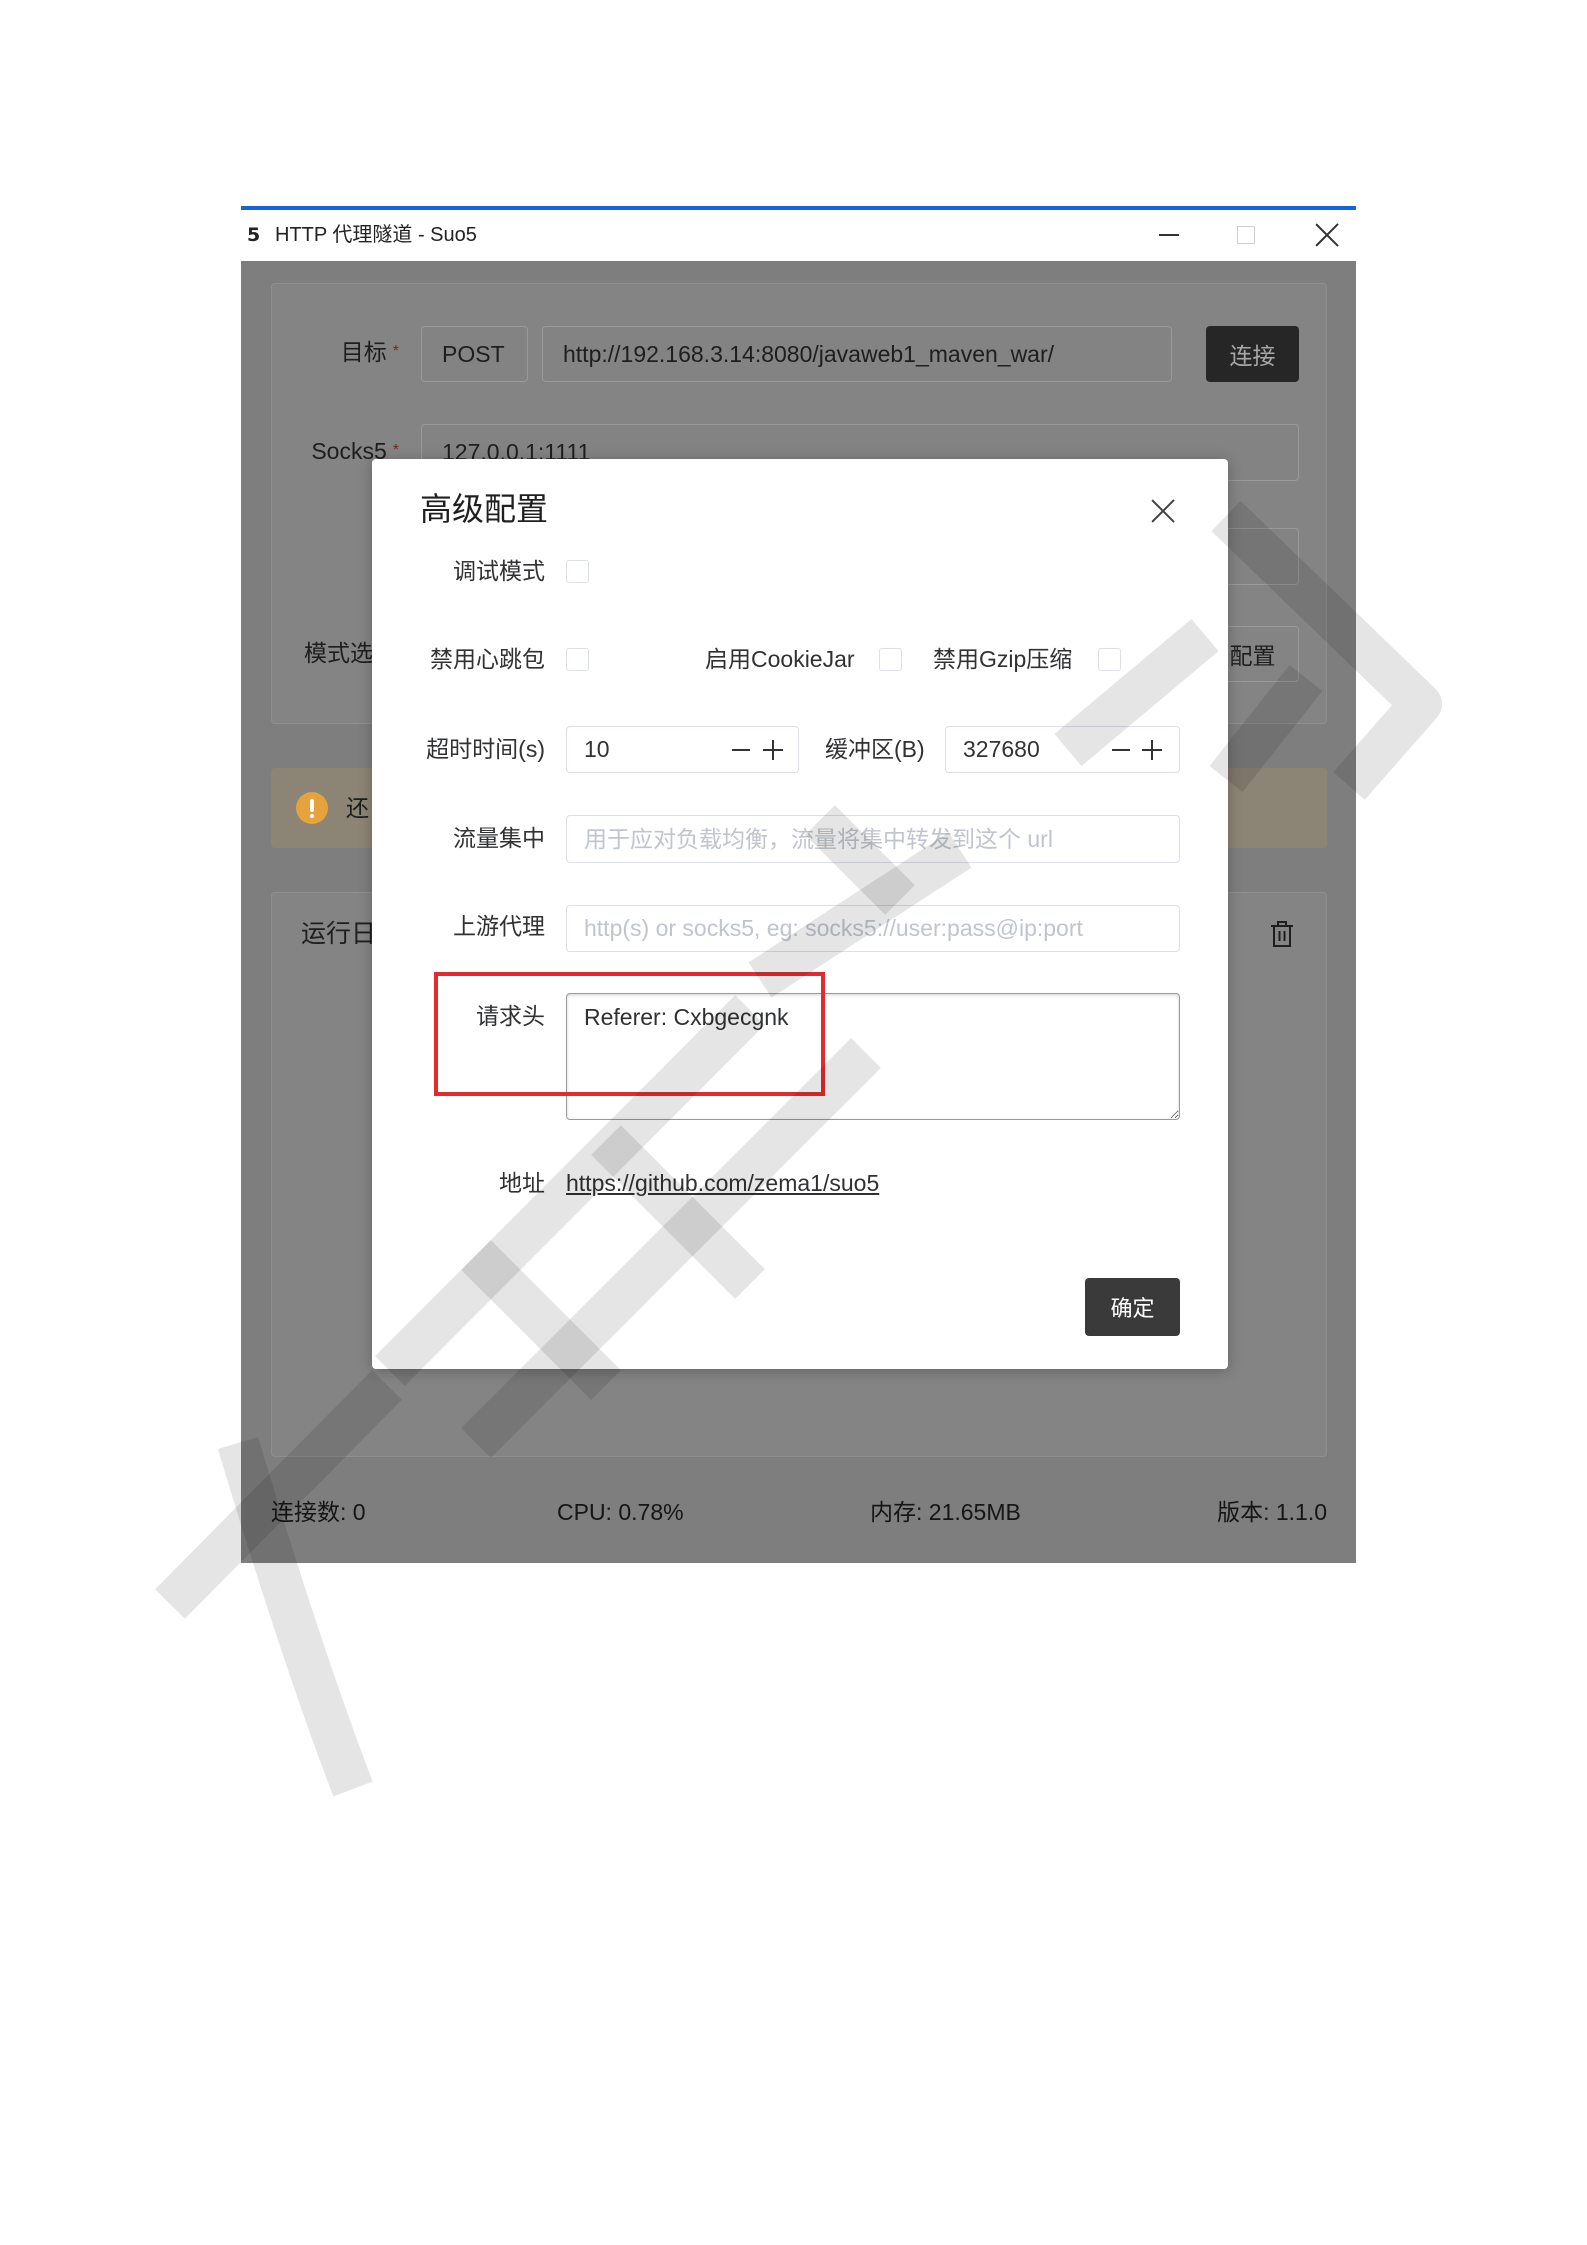 The height and width of the screenshot is (2245, 1587). Describe the element at coordinates (875, 749) in the screenshot. I see `buffer-label: 缓冲区(B)` at that location.